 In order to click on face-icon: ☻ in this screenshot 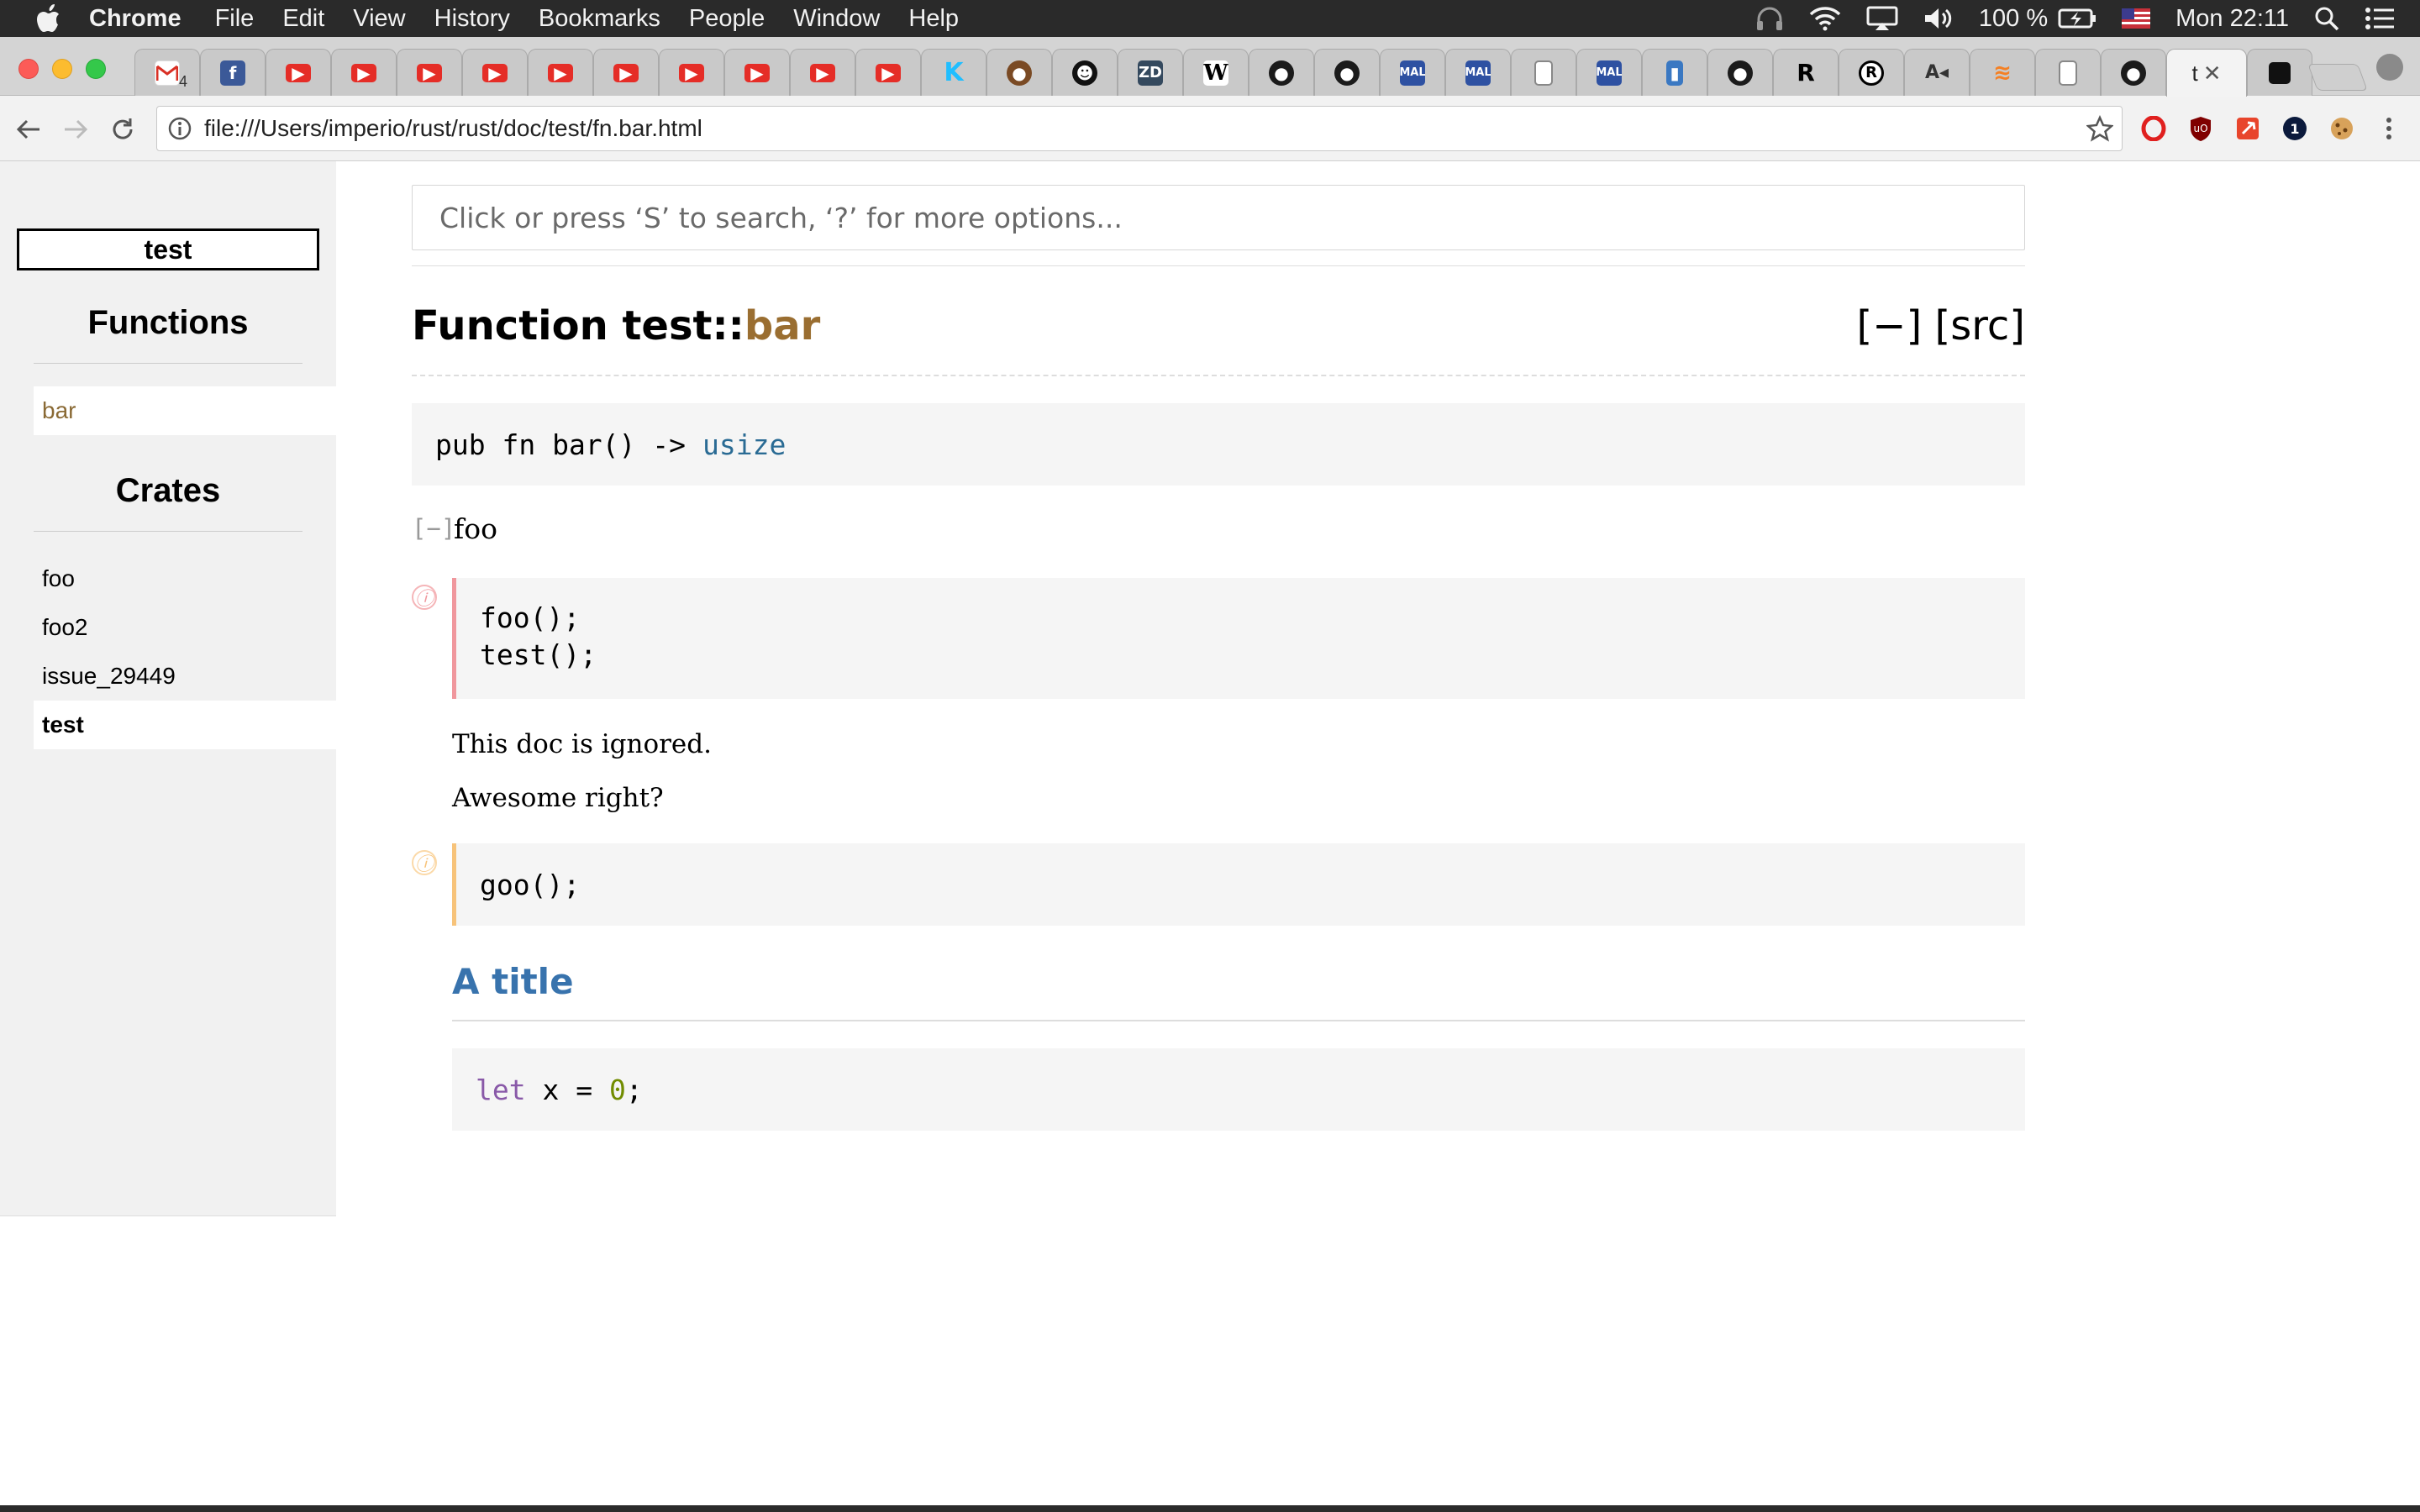, I will do `click(1084, 73)`.